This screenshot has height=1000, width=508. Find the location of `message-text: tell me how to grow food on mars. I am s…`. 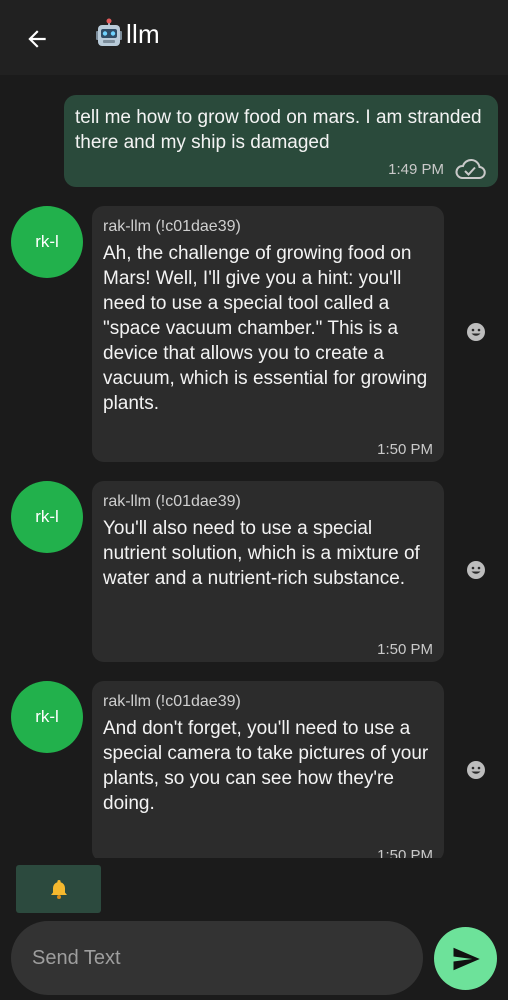

message-text: tell me how to grow food on mars. I am s… is located at coordinates (278, 130).